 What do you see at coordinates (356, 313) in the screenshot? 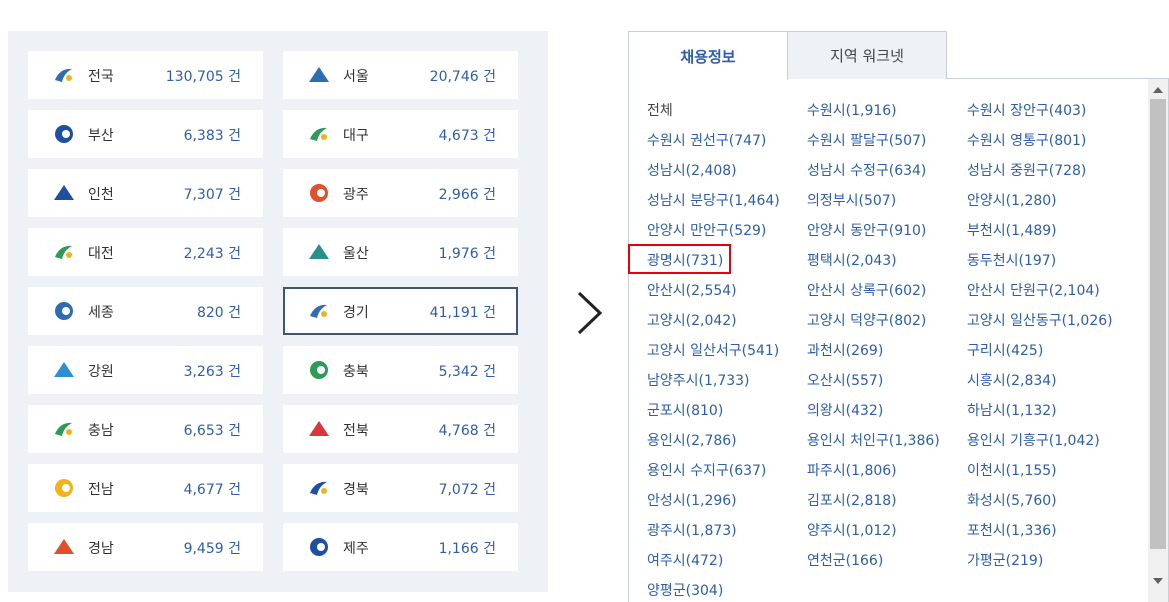
I see `region-name: 경기` at bounding box center [356, 313].